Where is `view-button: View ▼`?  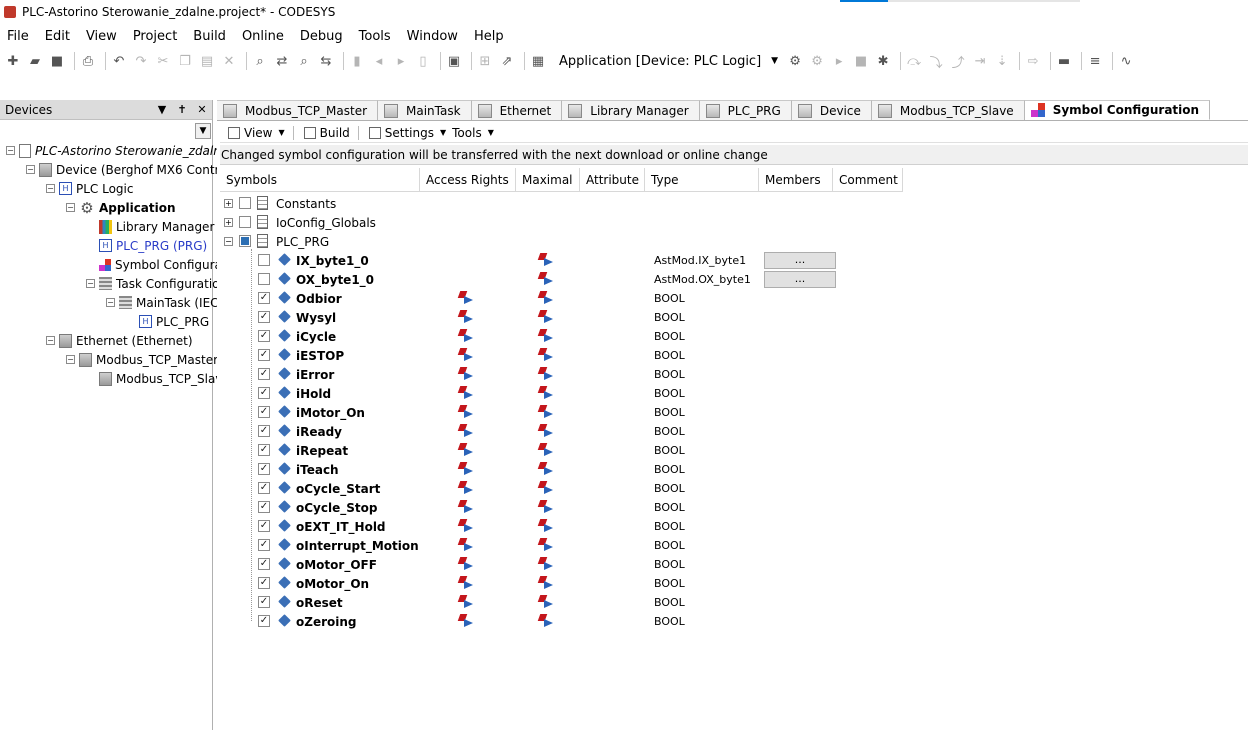
view-button: View ▼ is located at coordinates (252, 133).